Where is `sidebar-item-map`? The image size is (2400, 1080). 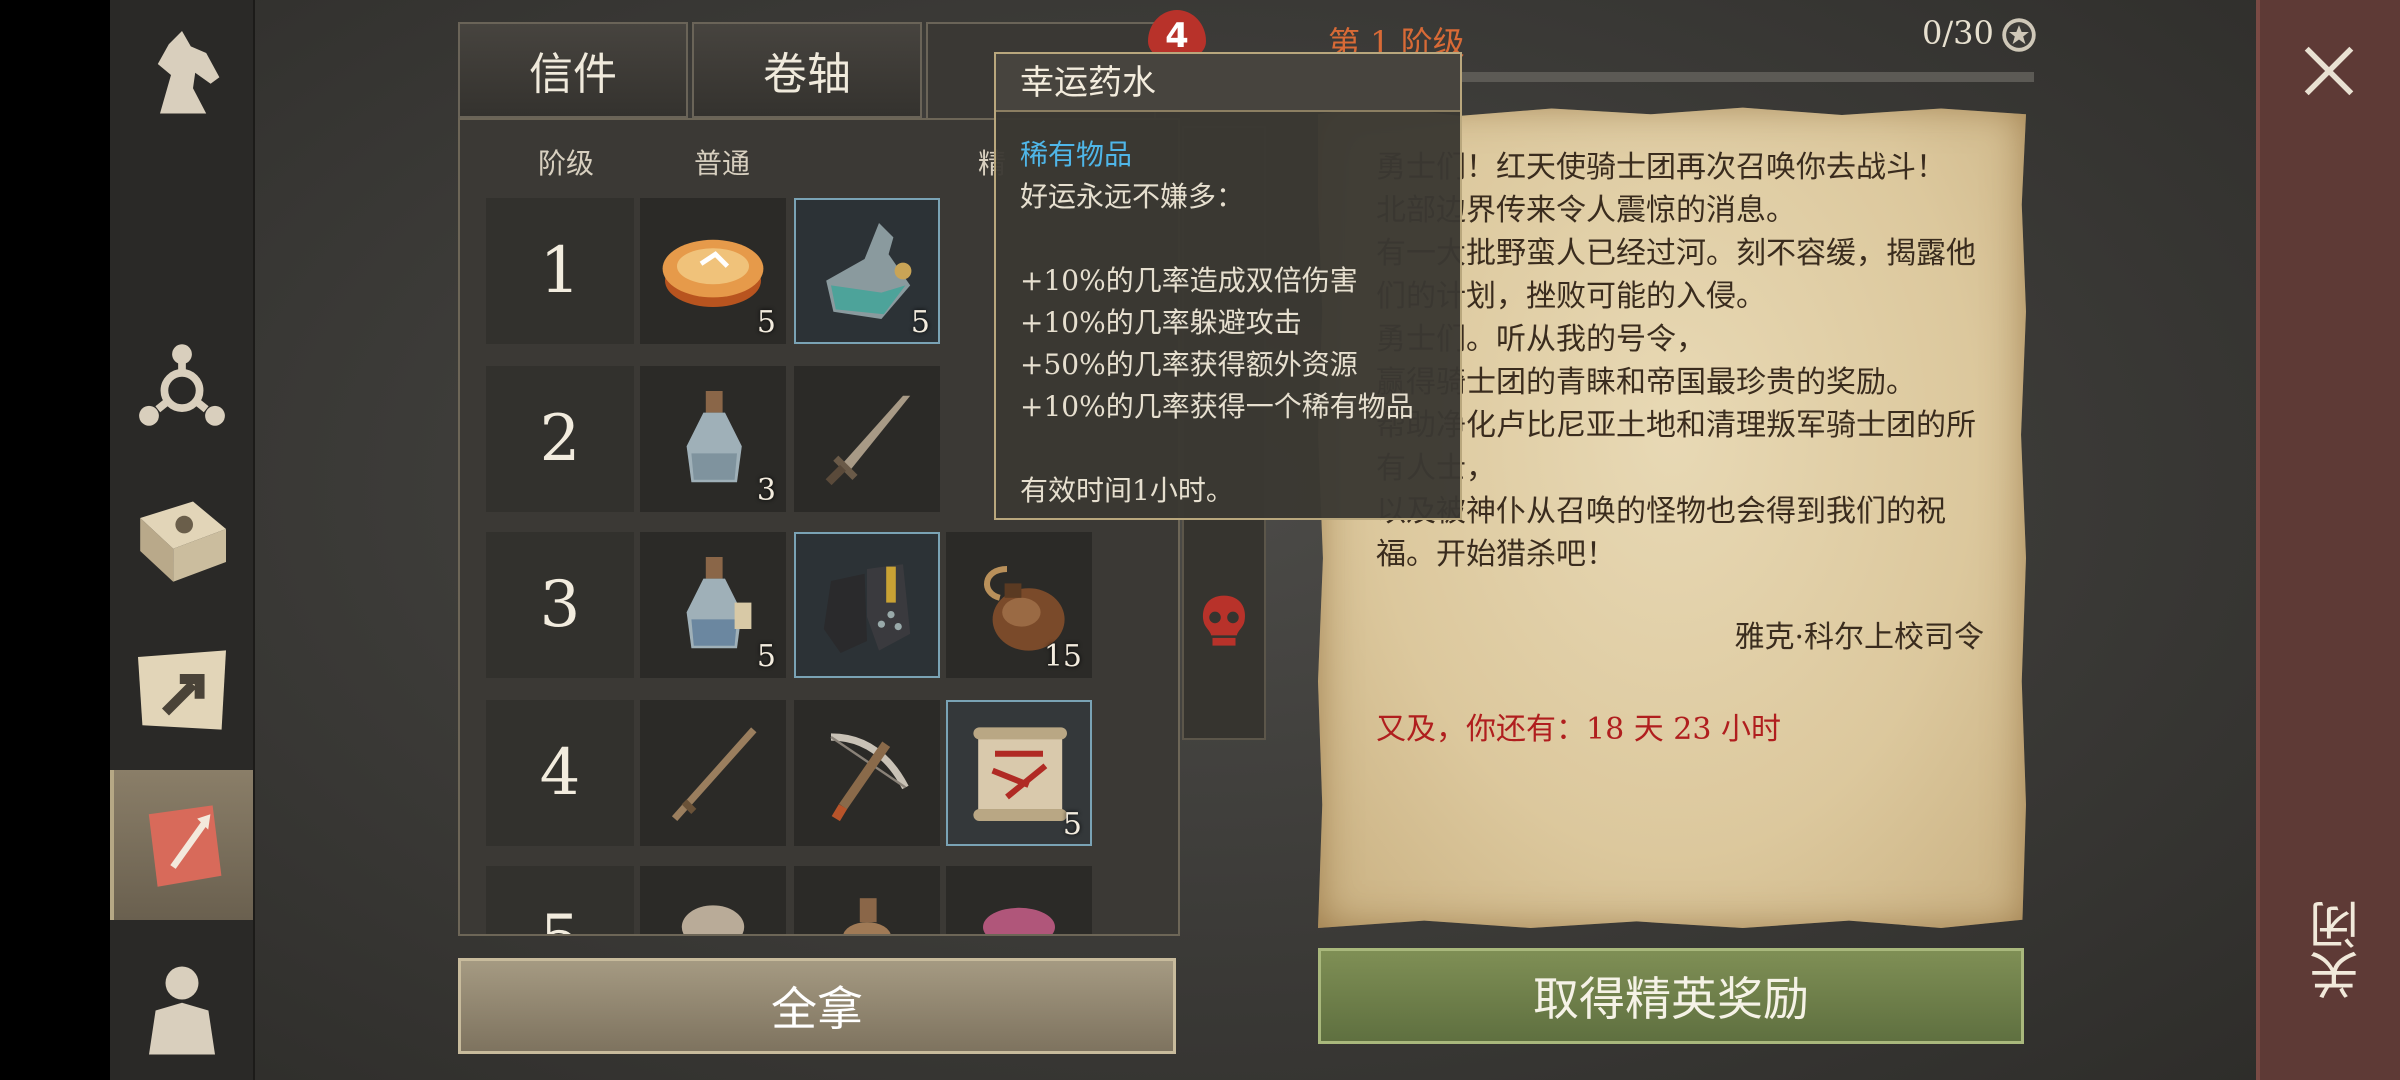 sidebar-item-map is located at coordinates (181, 690).